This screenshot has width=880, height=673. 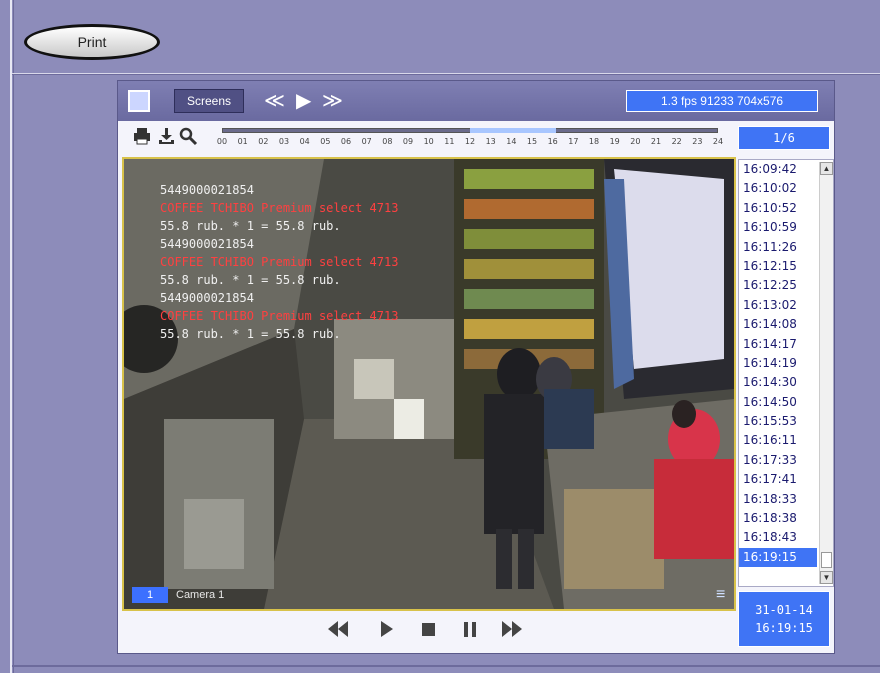 I want to click on stream-info-badge: 1.3 fps 91233 704x576, so click(x=722, y=101).